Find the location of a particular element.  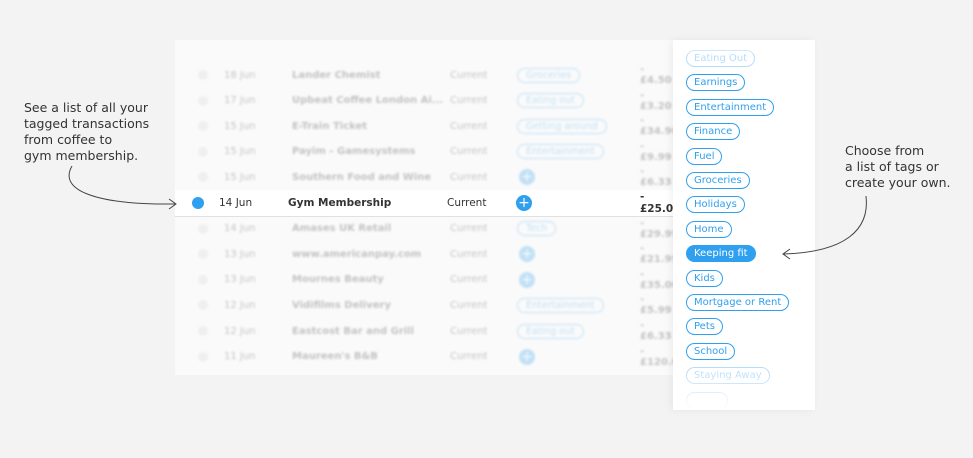

left-arrow-icon is located at coordinates (122, 185).